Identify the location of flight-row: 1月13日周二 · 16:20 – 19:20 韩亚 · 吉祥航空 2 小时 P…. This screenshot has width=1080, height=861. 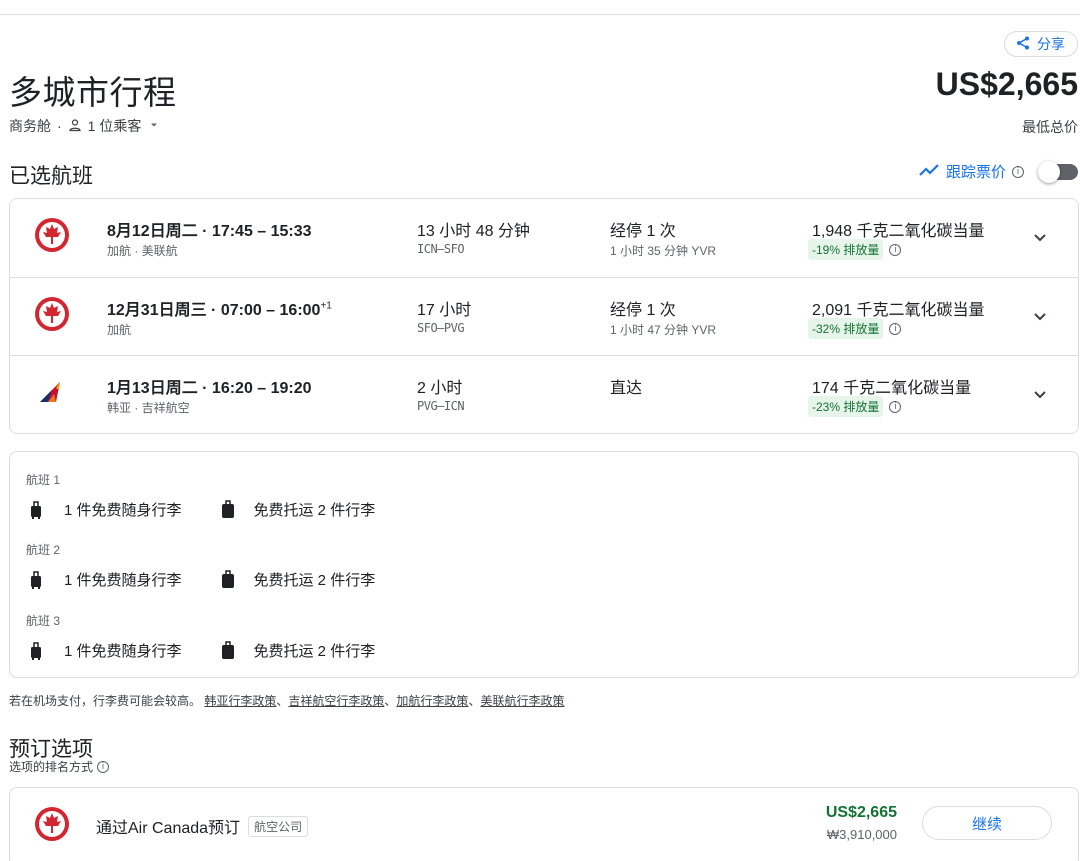
(544, 394).